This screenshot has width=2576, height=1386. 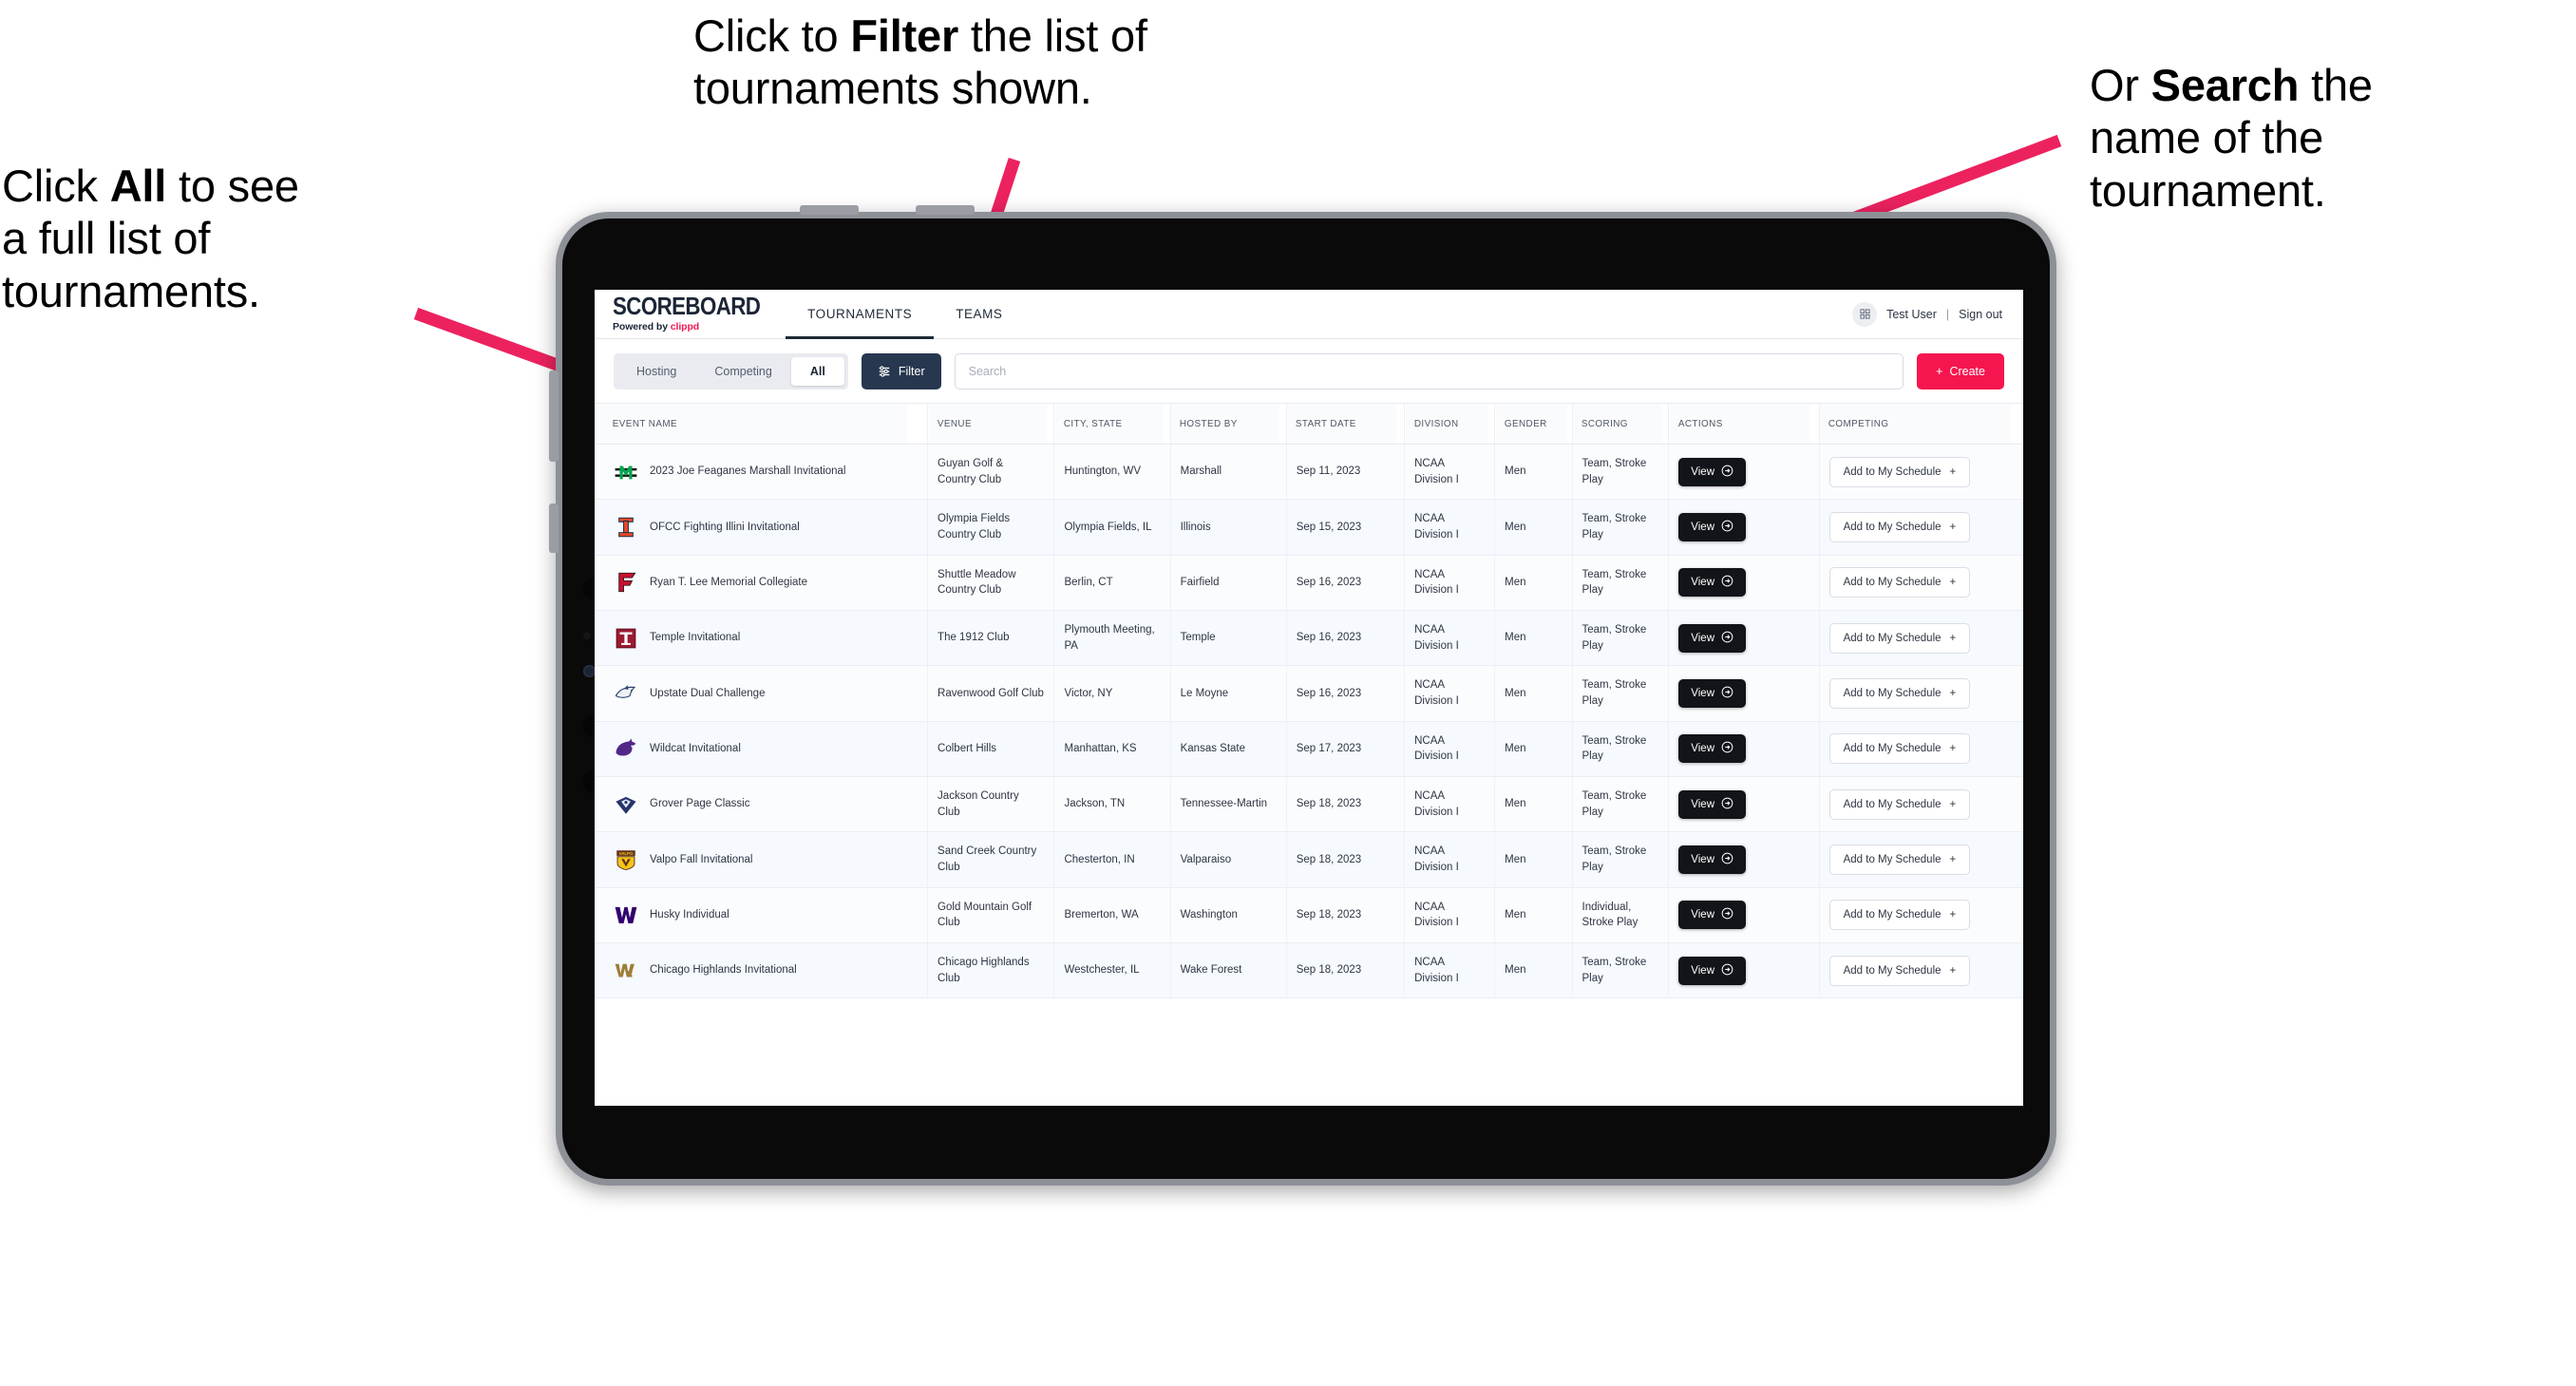 I want to click on scope-segmented-control: Hosting Competing All, so click(x=731, y=370).